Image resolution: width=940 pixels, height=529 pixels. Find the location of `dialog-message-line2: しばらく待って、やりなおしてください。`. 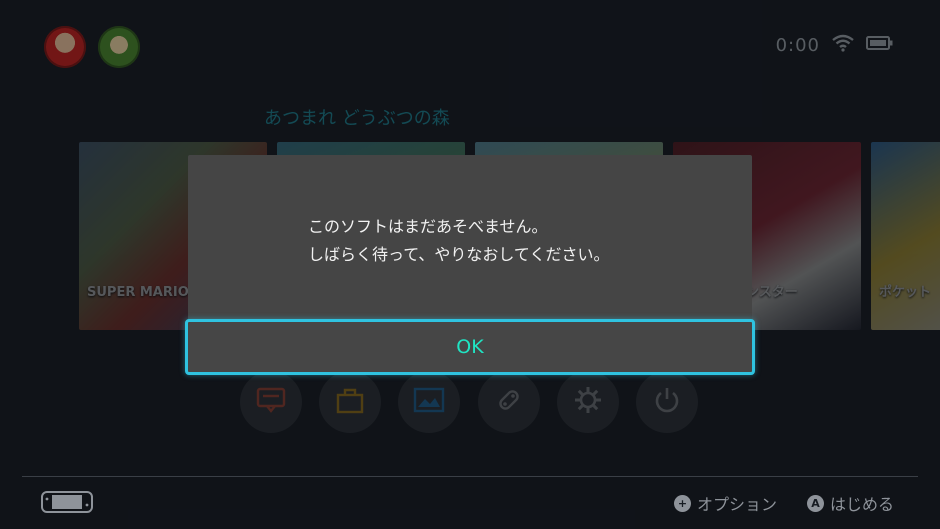

dialog-message-line2: しばらく待って、やりなおしてください。 is located at coordinates (459, 254).